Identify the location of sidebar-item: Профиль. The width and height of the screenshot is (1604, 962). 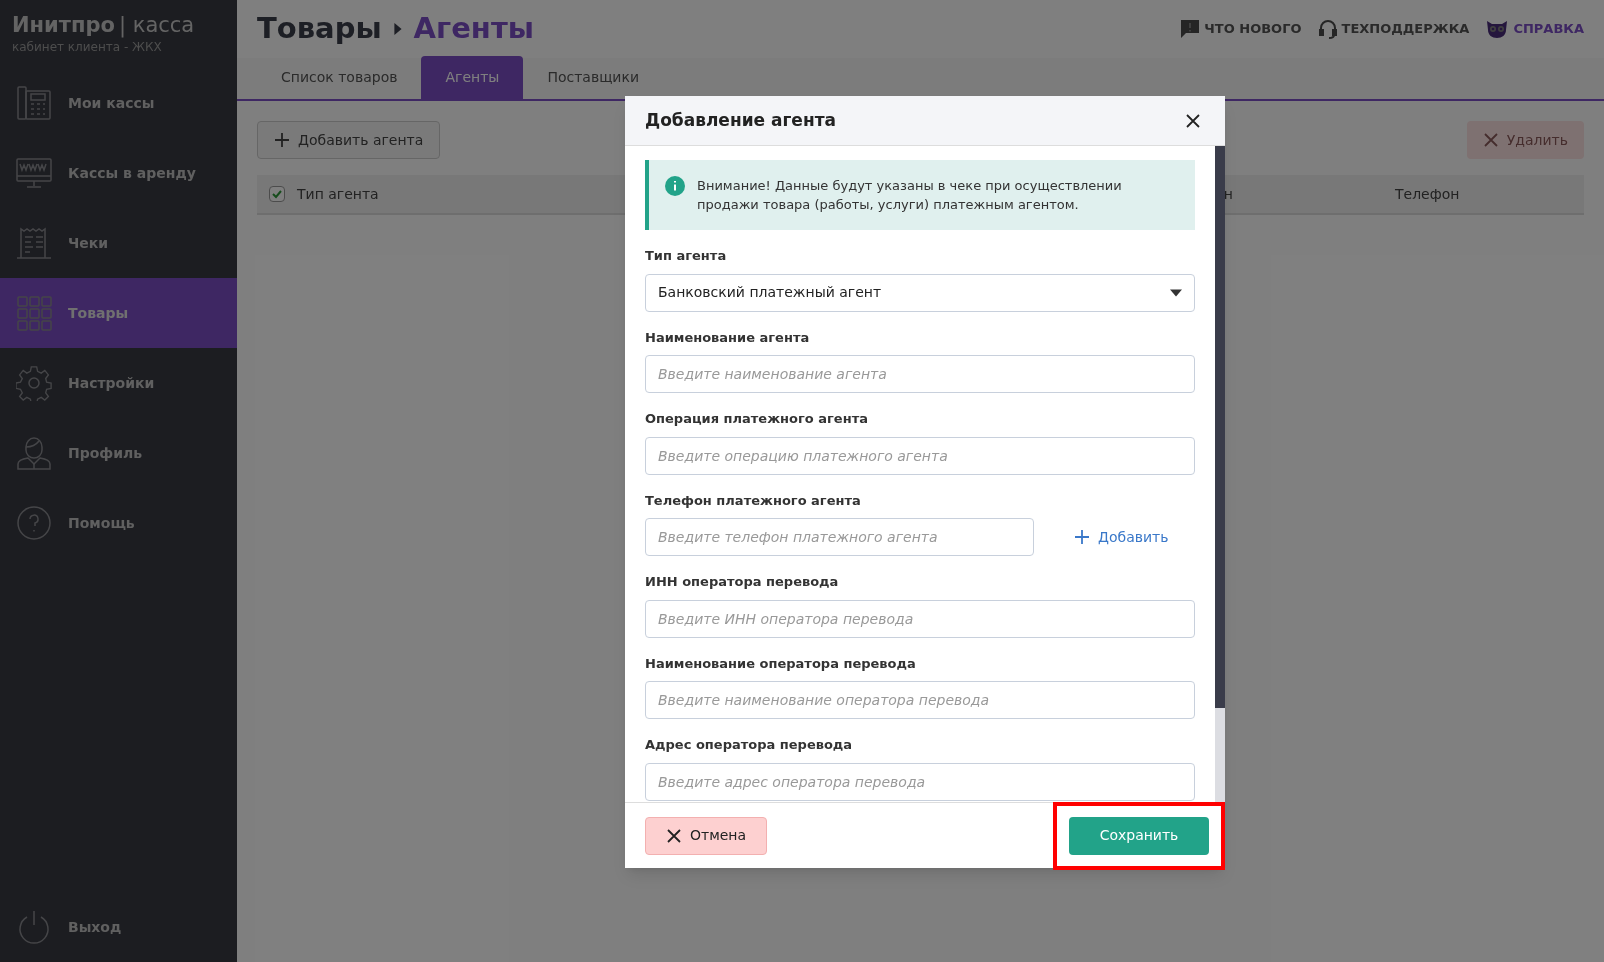
(118, 453).